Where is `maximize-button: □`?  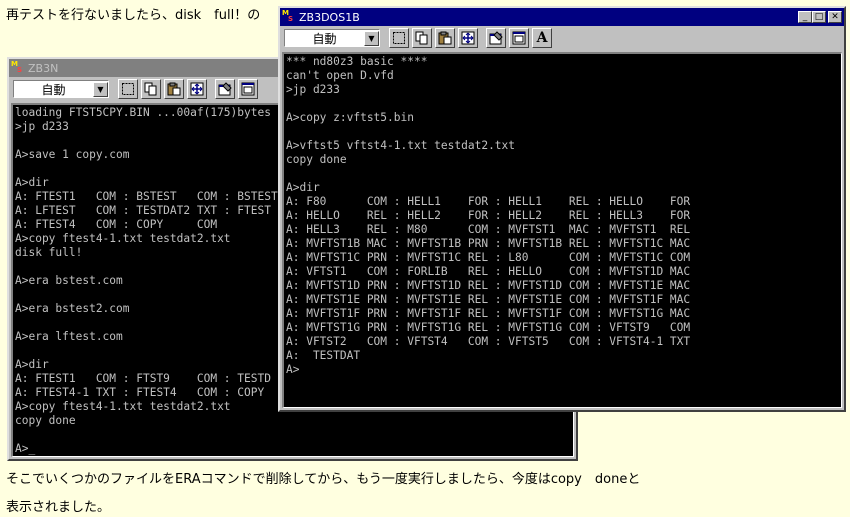
maximize-button: □ is located at coordinates (819, 17).